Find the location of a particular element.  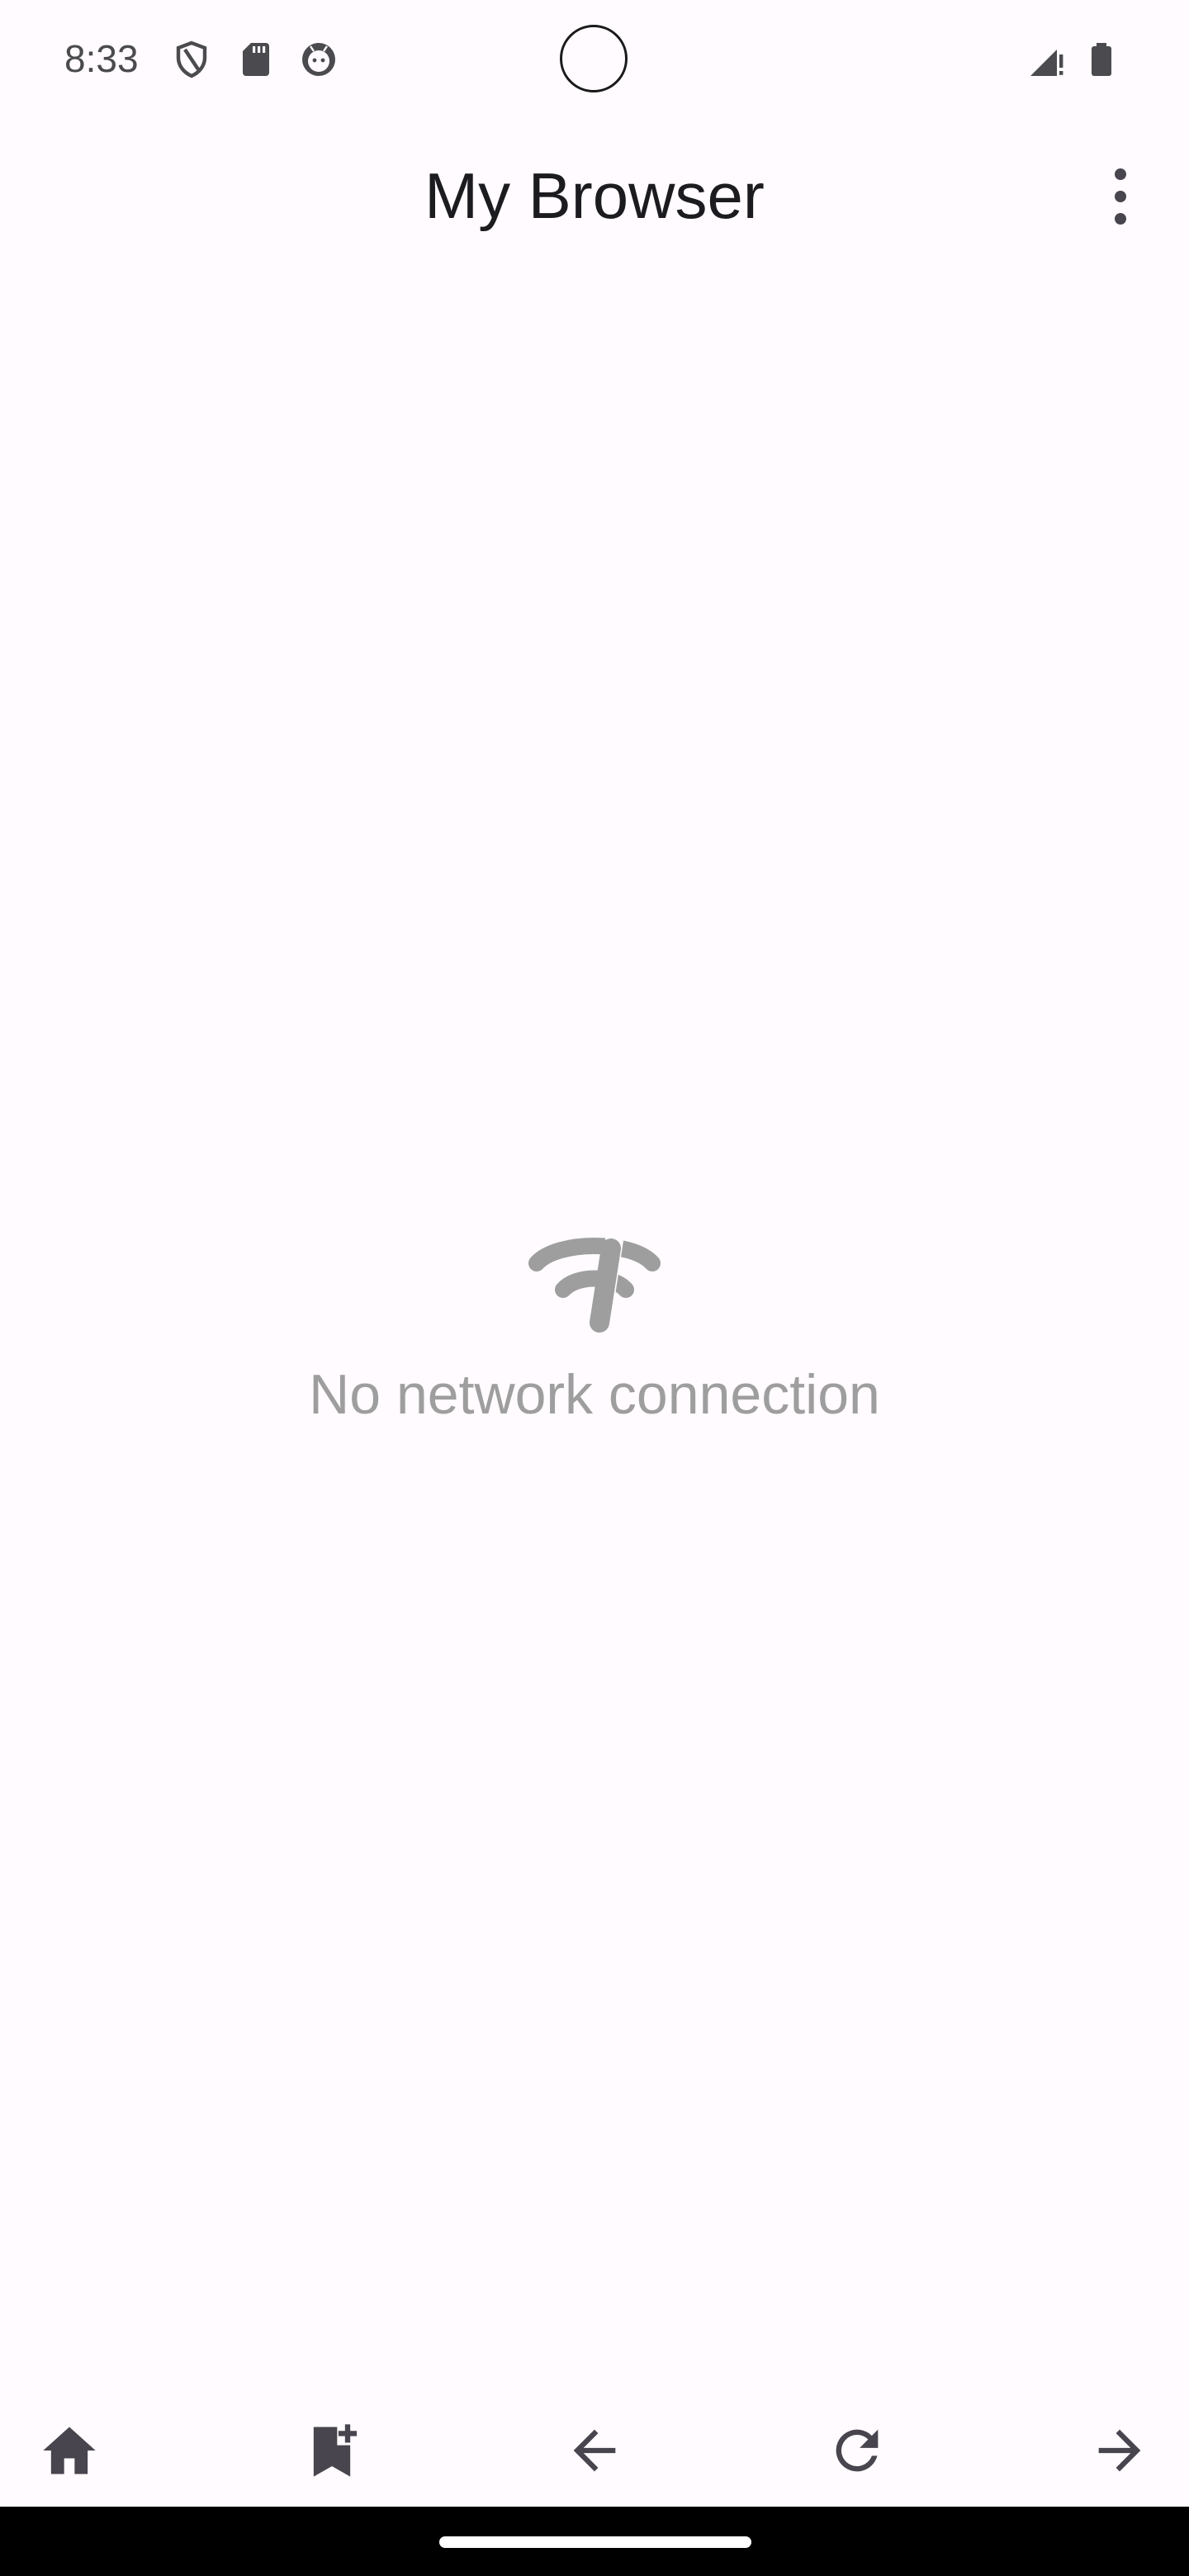

gesture-nav-bar is located at coordinates (594, 2541).